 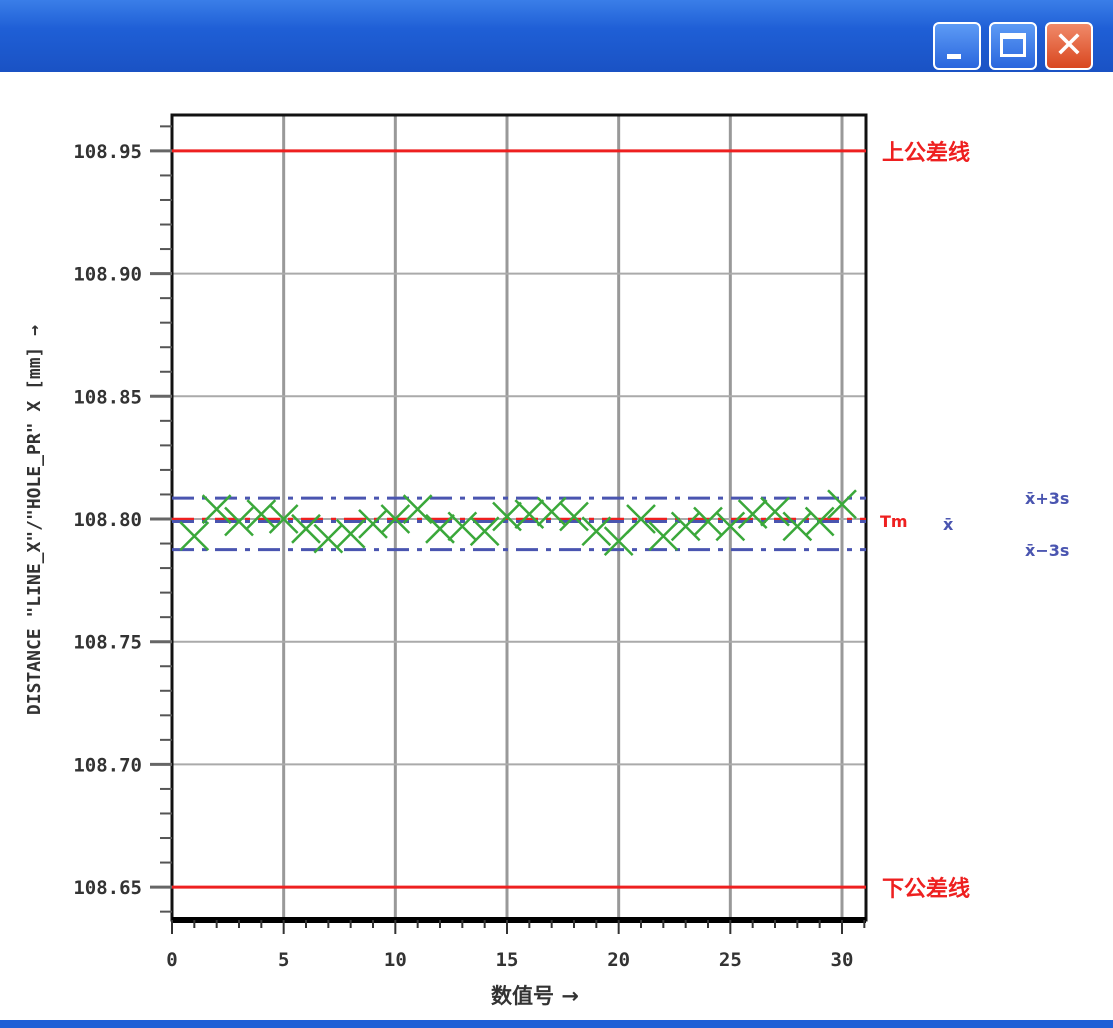 What do you see at coordinates (107, 397) in the screenshot?
I see `y-tick-label: 108.85` at bounding box center [107, 397].